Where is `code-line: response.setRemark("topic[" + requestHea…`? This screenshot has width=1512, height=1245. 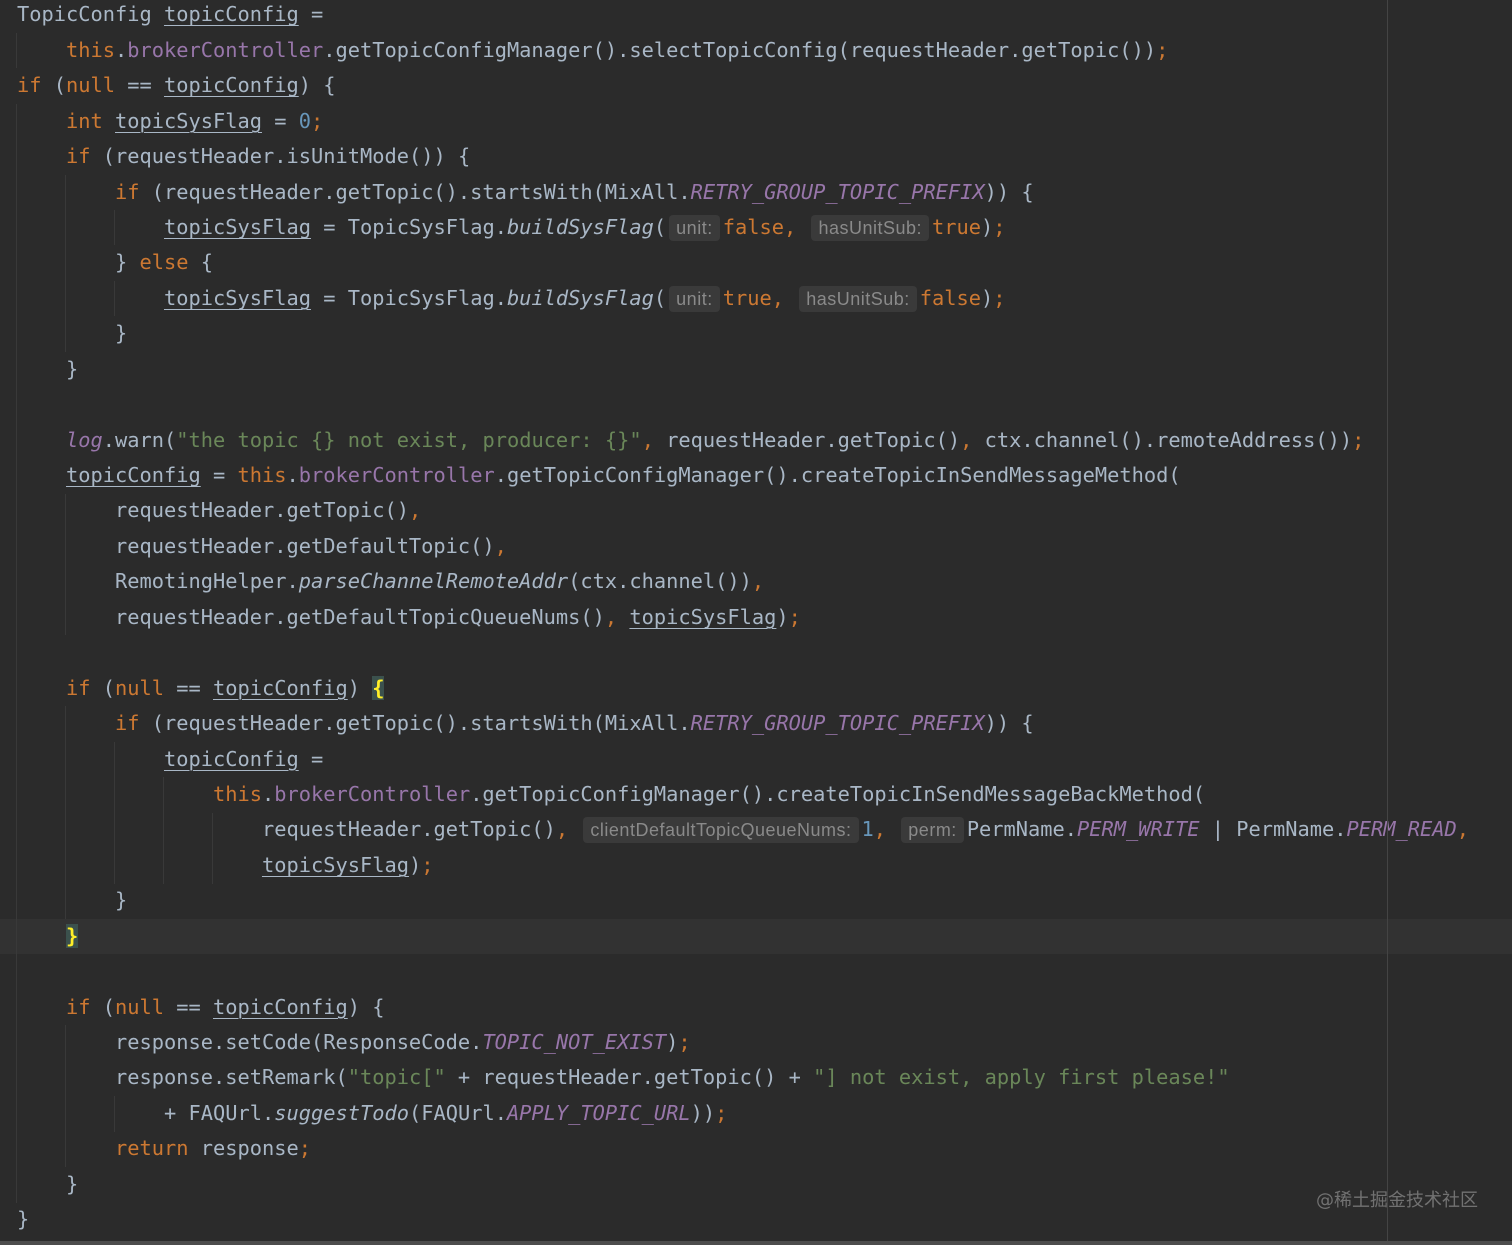
code-line: response.setRemark("topic[" + requestHea… is located at coordinates (756, 1077).